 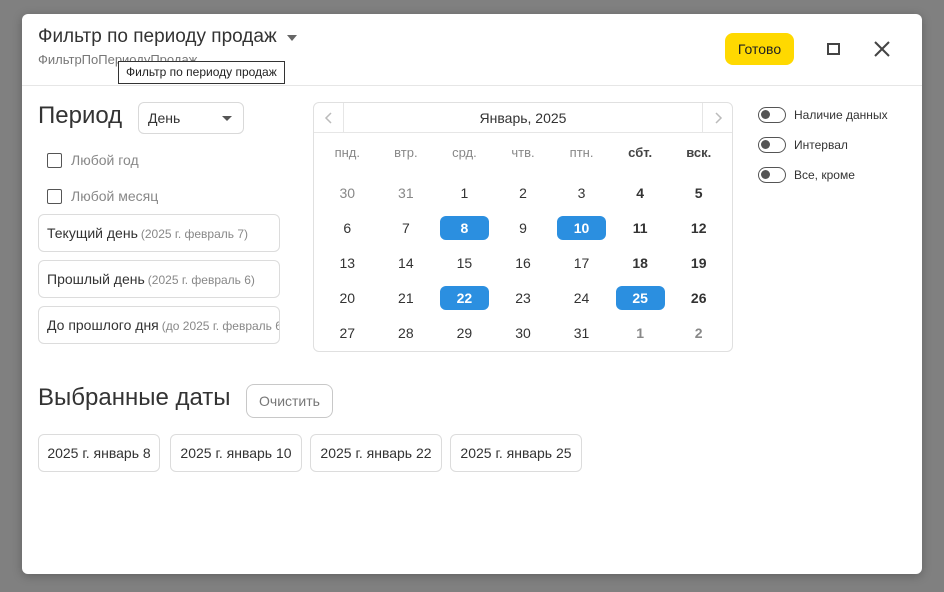 What do you see at coordinates (406, 152) in the screenshot?
I see `weekday-label: втр.` at bounding box center [406, 152].